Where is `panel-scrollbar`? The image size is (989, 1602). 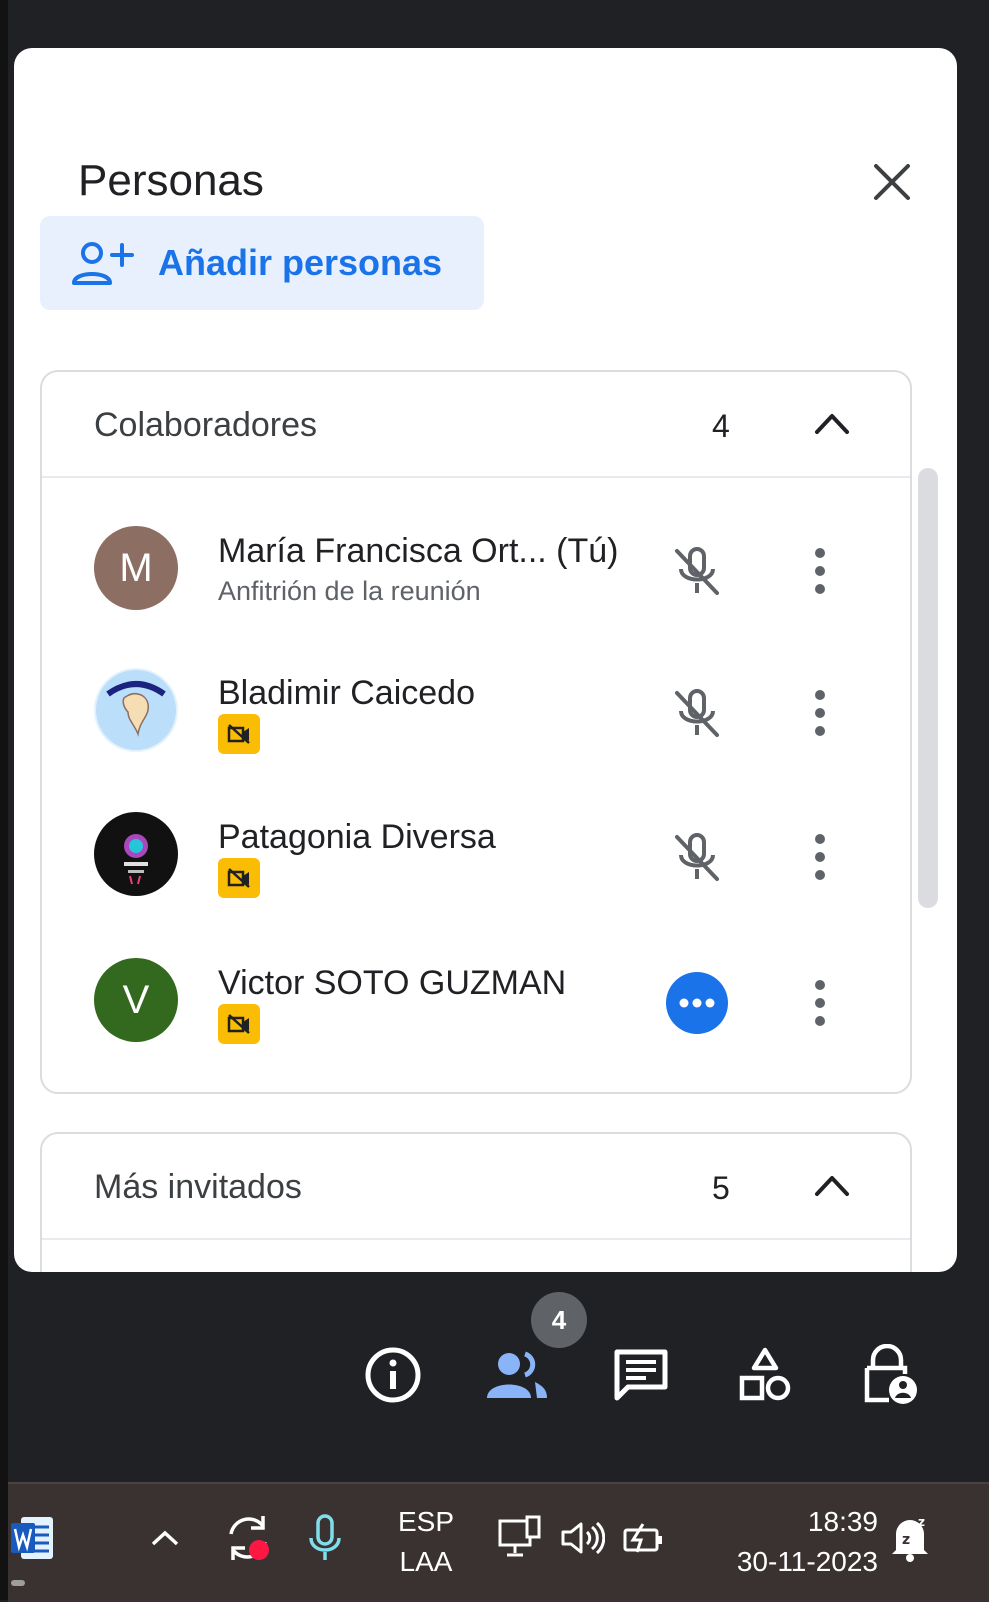
panel-scrollbar is located at coordinates (928, 688).